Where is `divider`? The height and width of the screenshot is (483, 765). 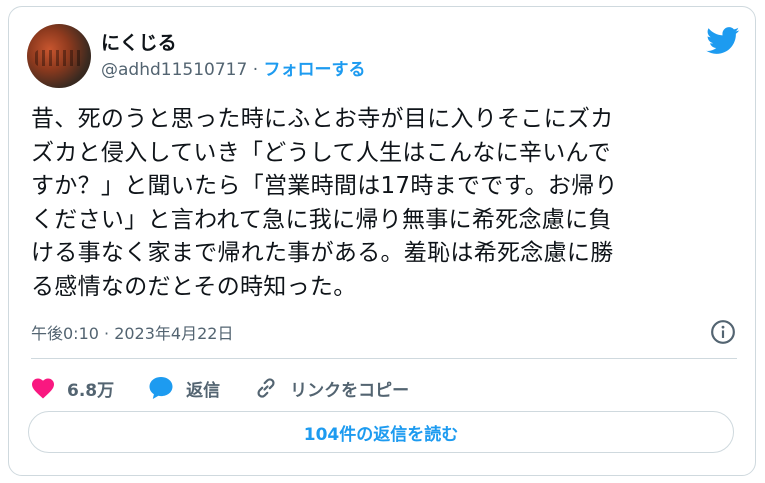 divider is located at coordinates (384, 358).